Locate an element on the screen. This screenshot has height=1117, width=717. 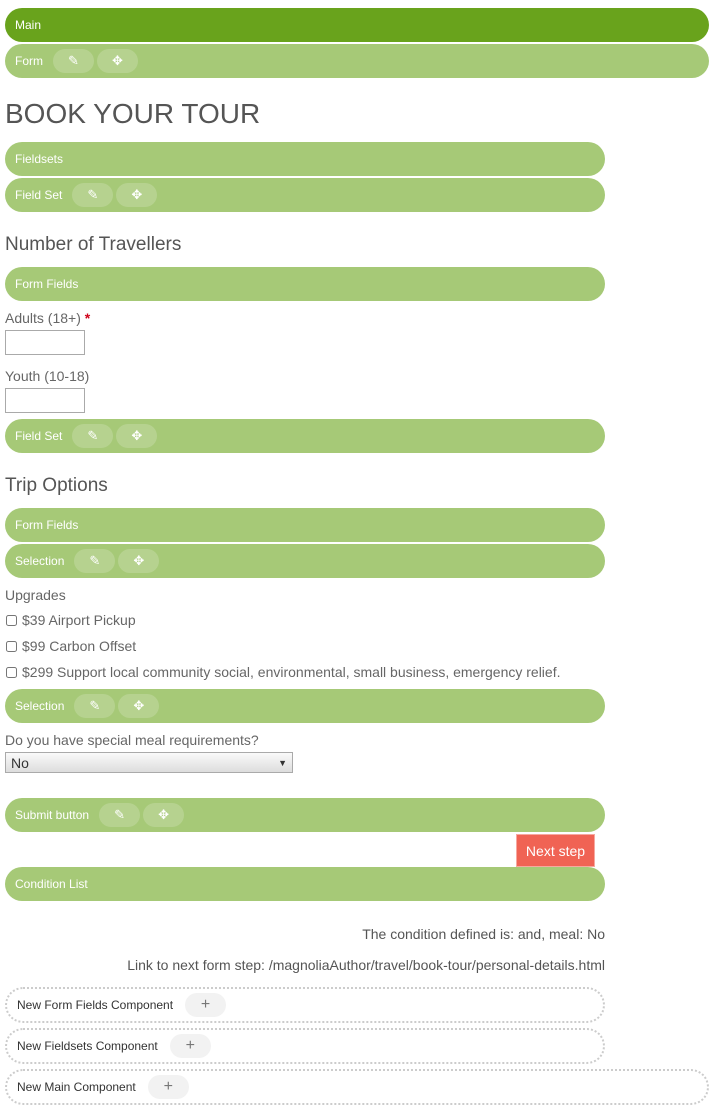
selected-value: No is located at coordinates (20, 762).